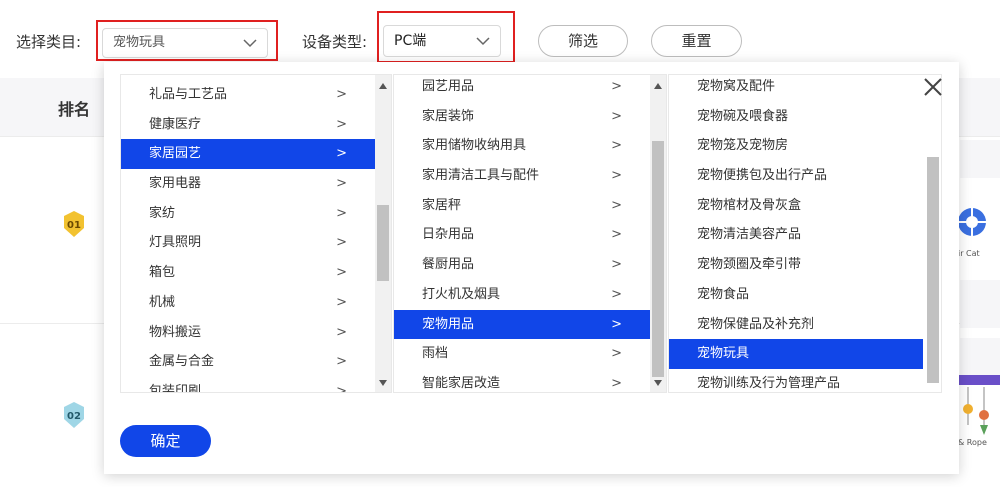 Image resolution: width=1000 pixels, height=487 pixels. Describe the element at coordinates (583, 41) in the screenshot. I see `filter-button: 筛选` at that location.